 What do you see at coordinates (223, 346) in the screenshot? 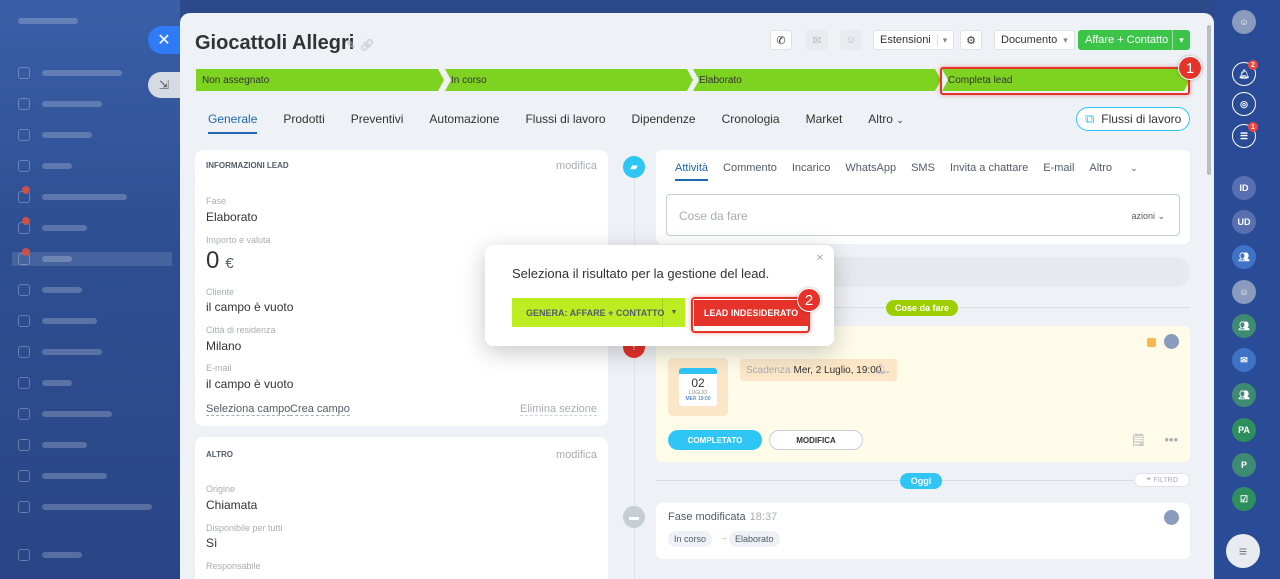
I see `field-value: Milano` at bounding box center [223, 346].